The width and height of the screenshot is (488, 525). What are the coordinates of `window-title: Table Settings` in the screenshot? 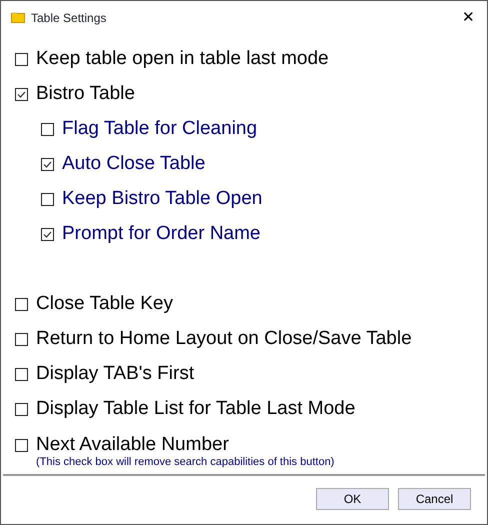 It's located at (68, 18).